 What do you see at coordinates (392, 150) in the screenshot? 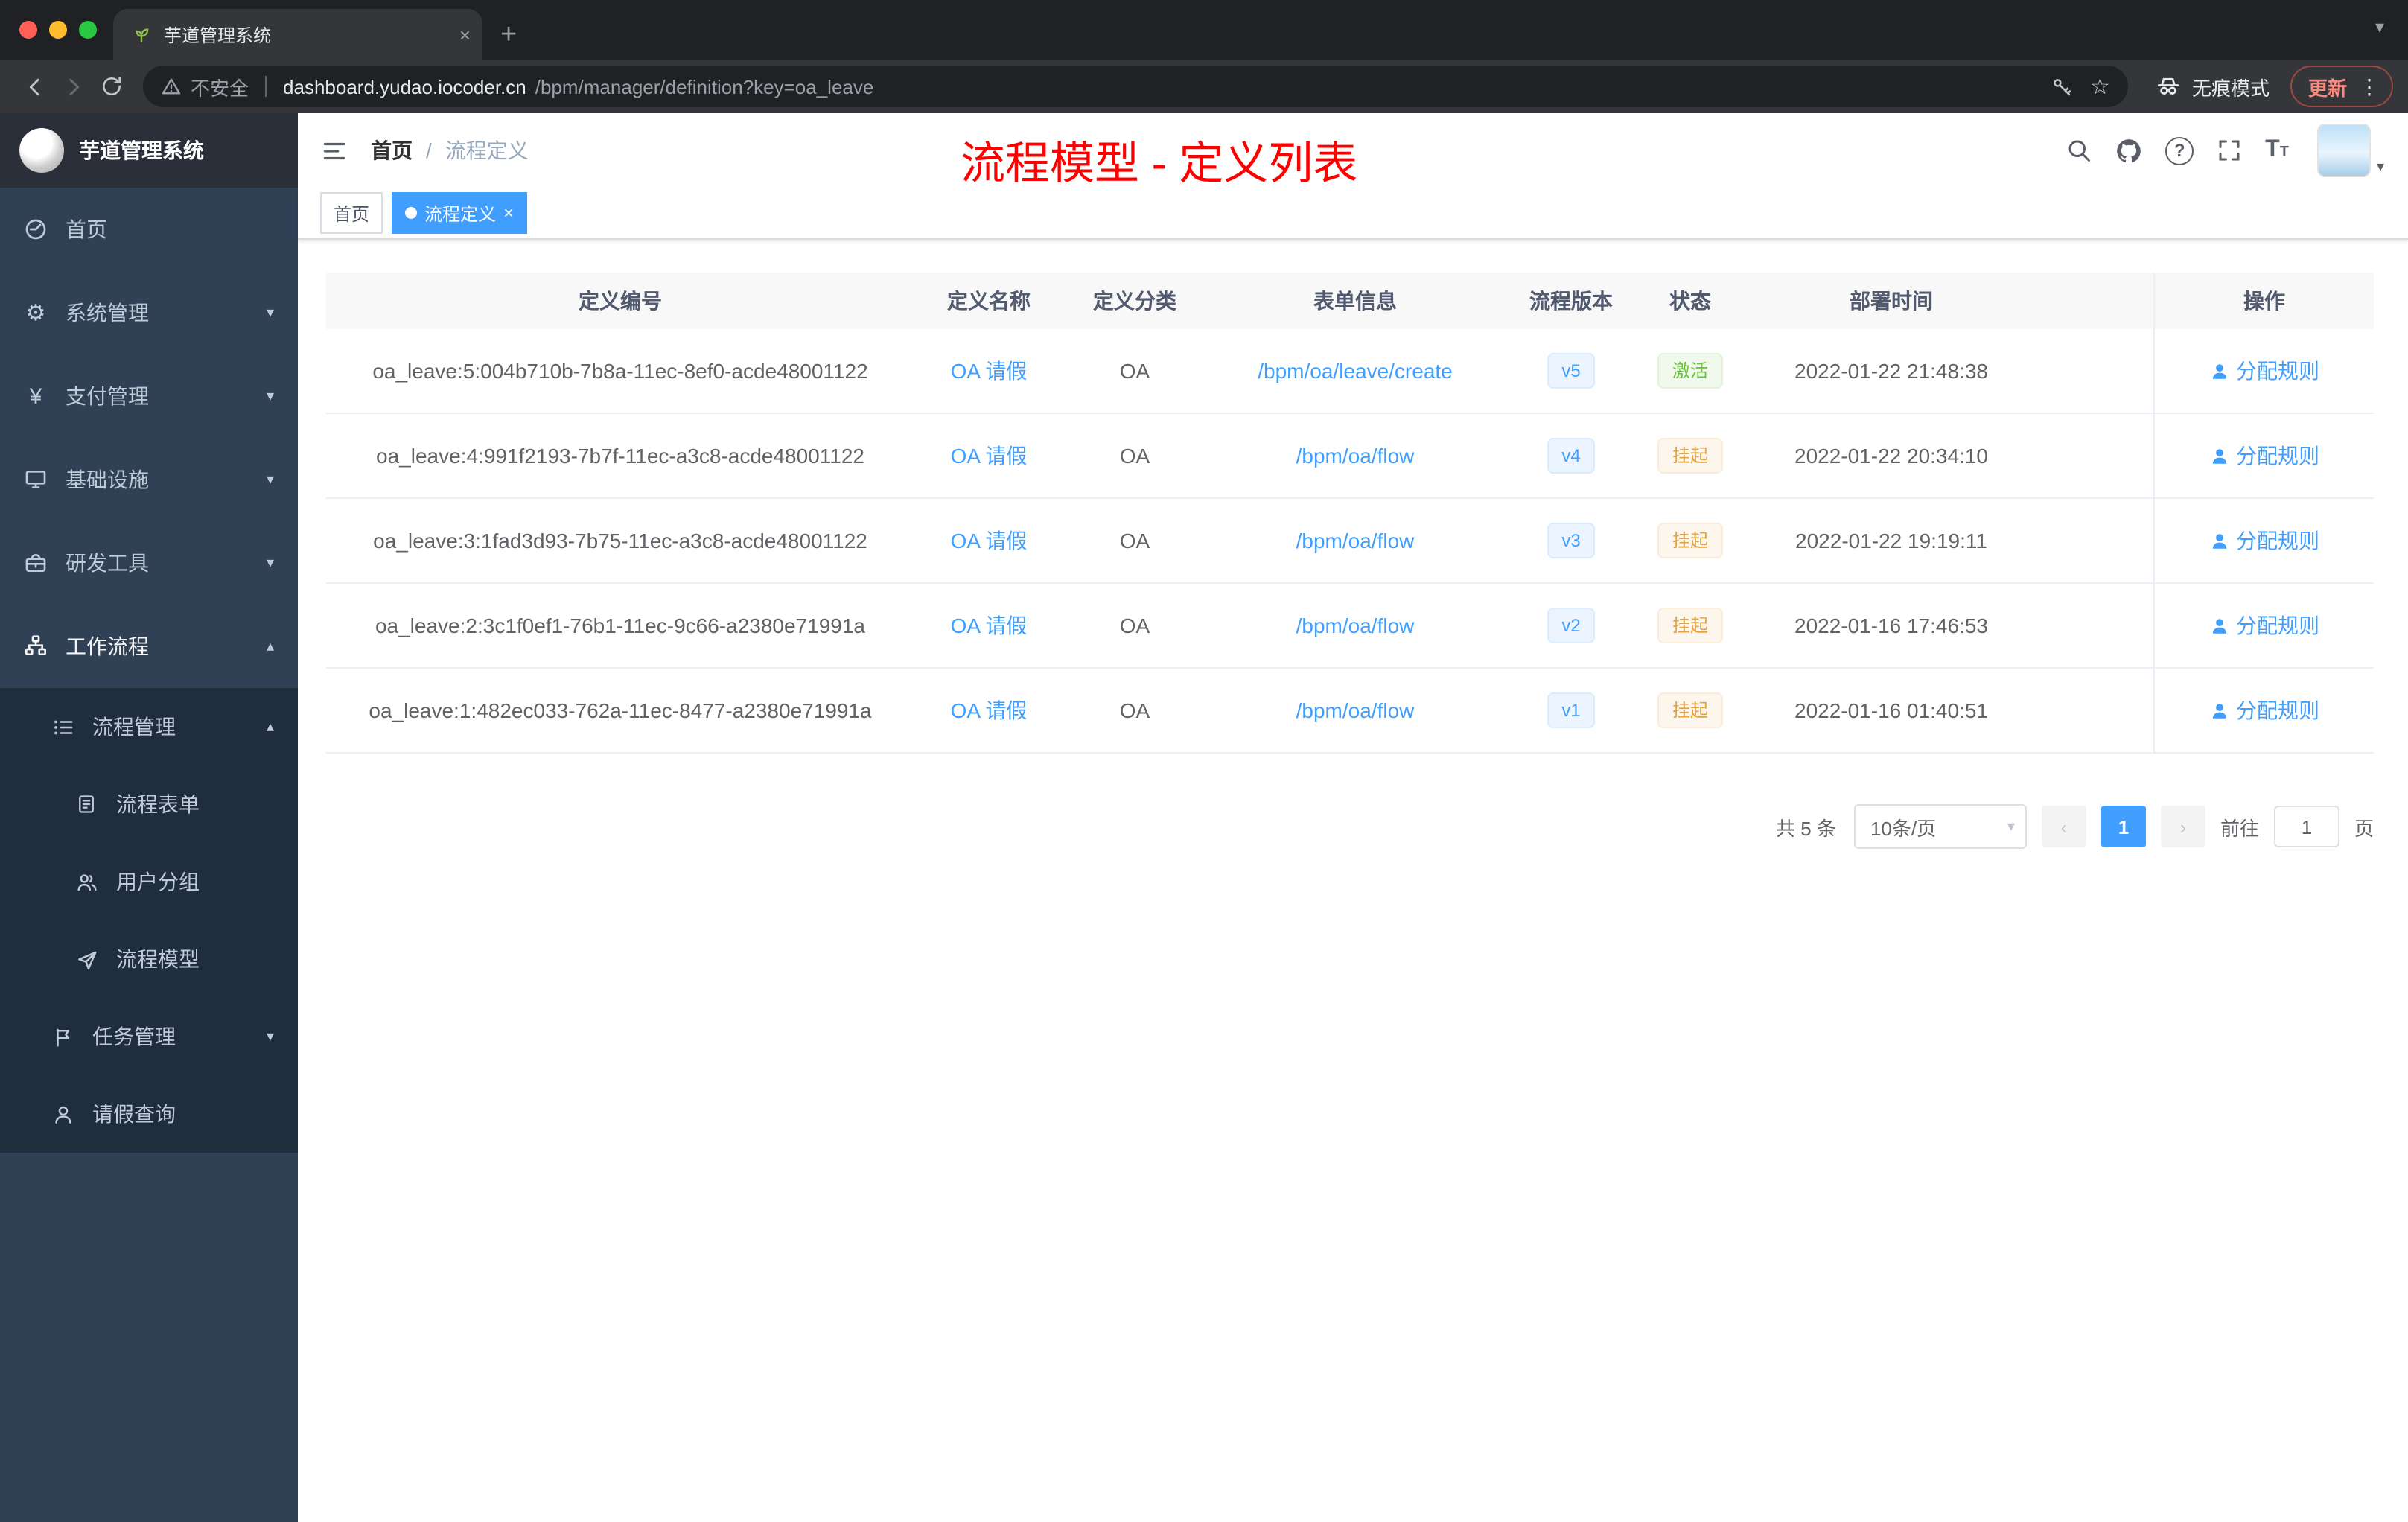
I see `breadcrumb-home: 首页` at bounding box center [392, 150].